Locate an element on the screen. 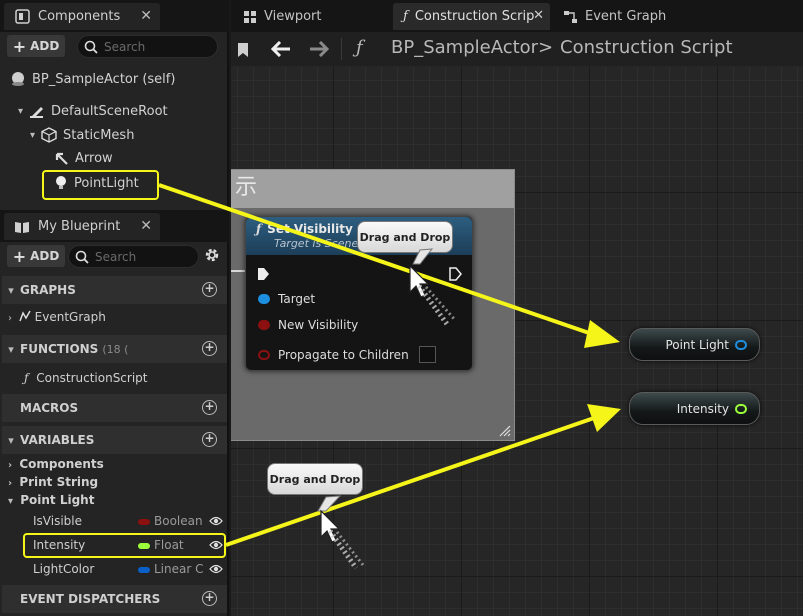 The height and width of the screenshot is (616, 803). section-functions-label: FUNCTIONS is located at coordinates (59, 349).